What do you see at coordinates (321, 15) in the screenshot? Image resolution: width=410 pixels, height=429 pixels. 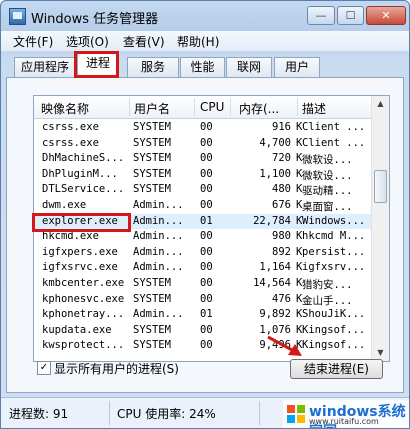 I see `minimize-button: —` at bounding box center [321, 15].